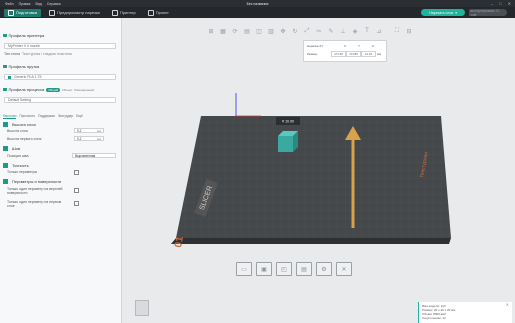 Image resolution: width=515 pixels, height=323 pixels. I want to click on menu-view: Вид, so click(38, 4).